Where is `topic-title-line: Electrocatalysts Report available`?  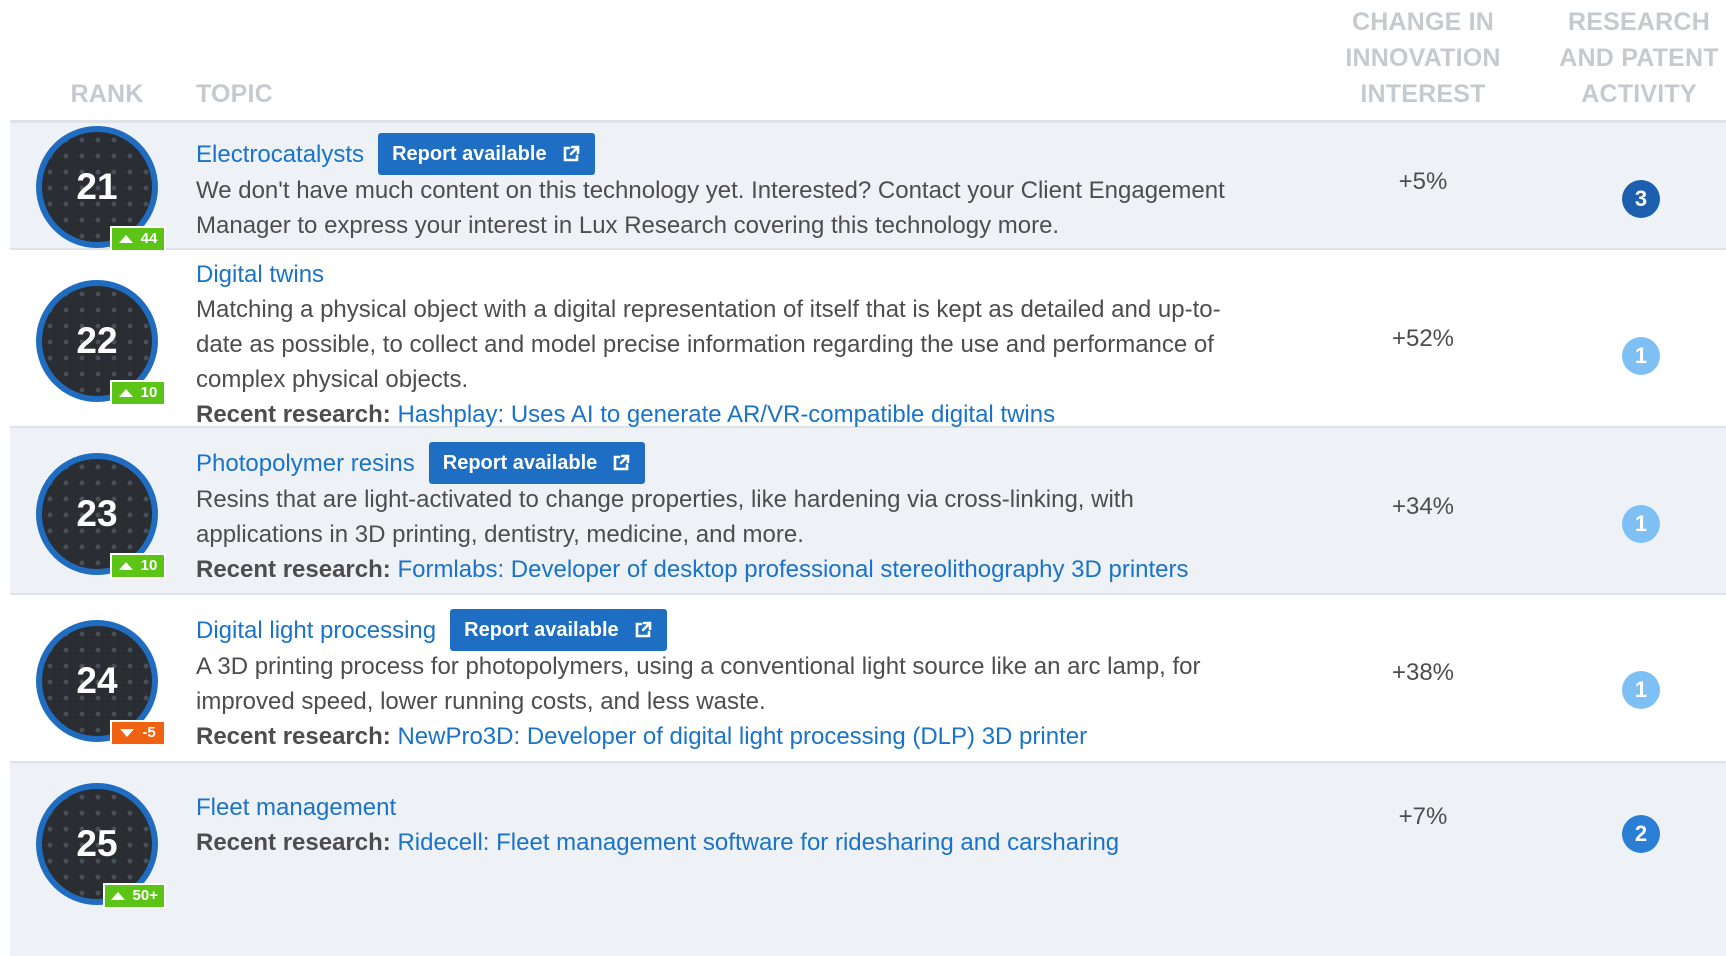
topic-title-line: Electrocatalysts Report available is located at coordinates (751, 154).